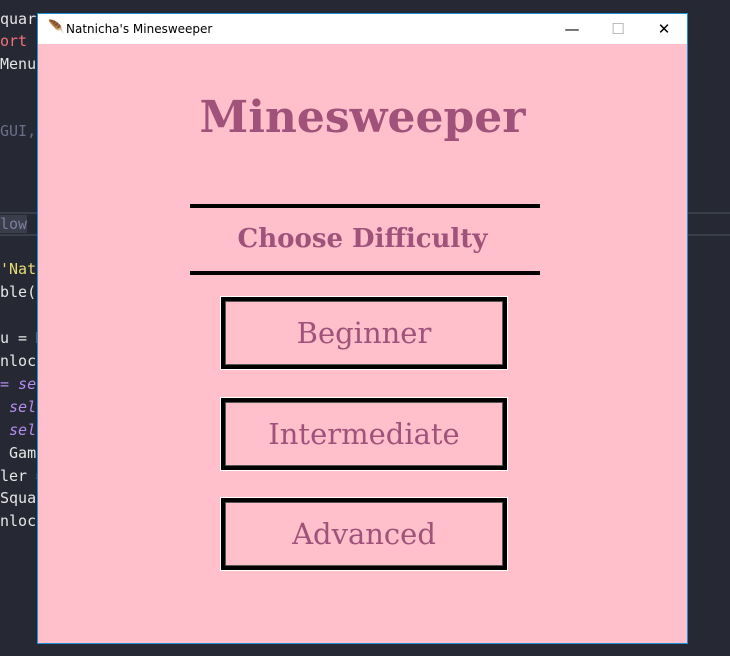 The height and width of the screenshot is (656, 730). What do you see at coordinates (364, 434) in the screenshot?
I see `intermediate-button: Intermediate` at bounding box center [364, 434].